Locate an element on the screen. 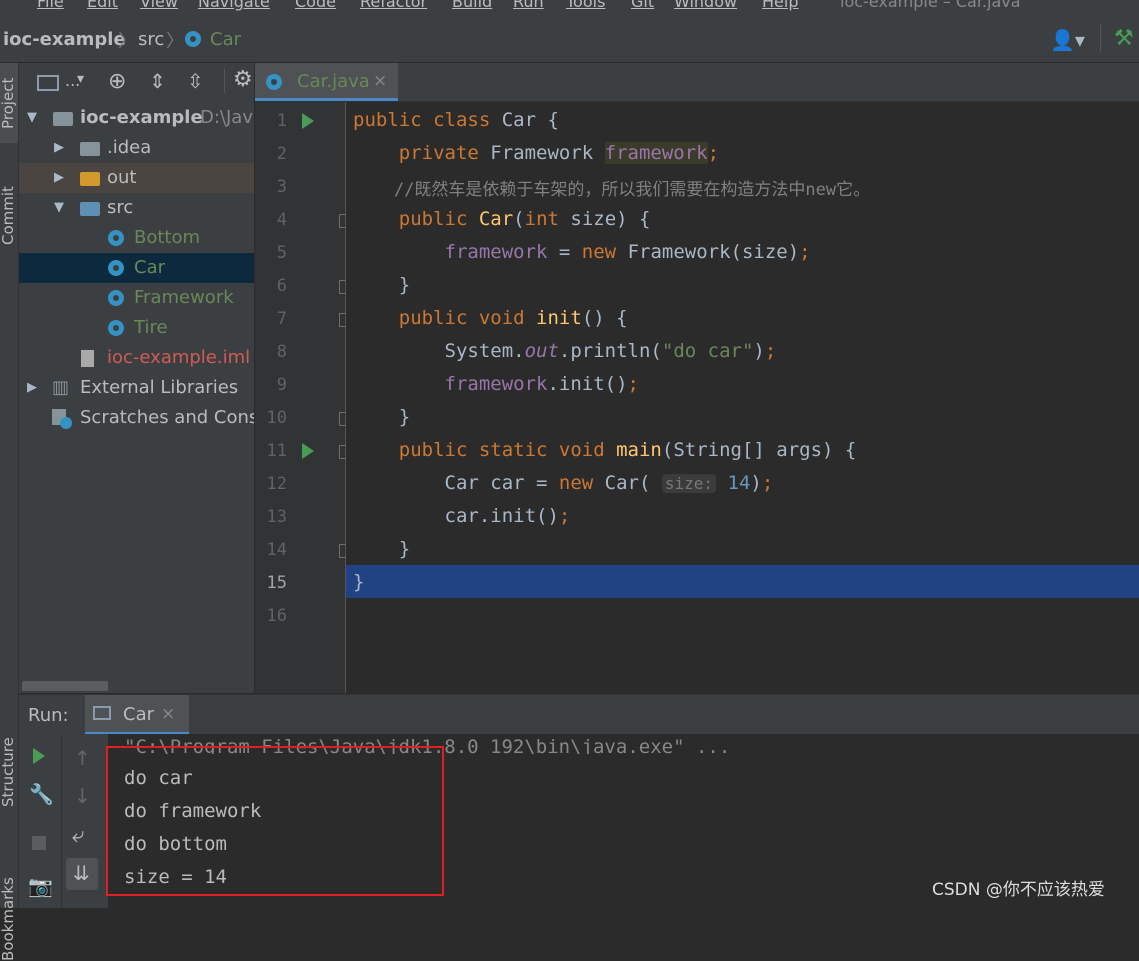 The width and height of the screenshot is (1139, 961). menu-edit: Edit is located at coordinates (102, 5).